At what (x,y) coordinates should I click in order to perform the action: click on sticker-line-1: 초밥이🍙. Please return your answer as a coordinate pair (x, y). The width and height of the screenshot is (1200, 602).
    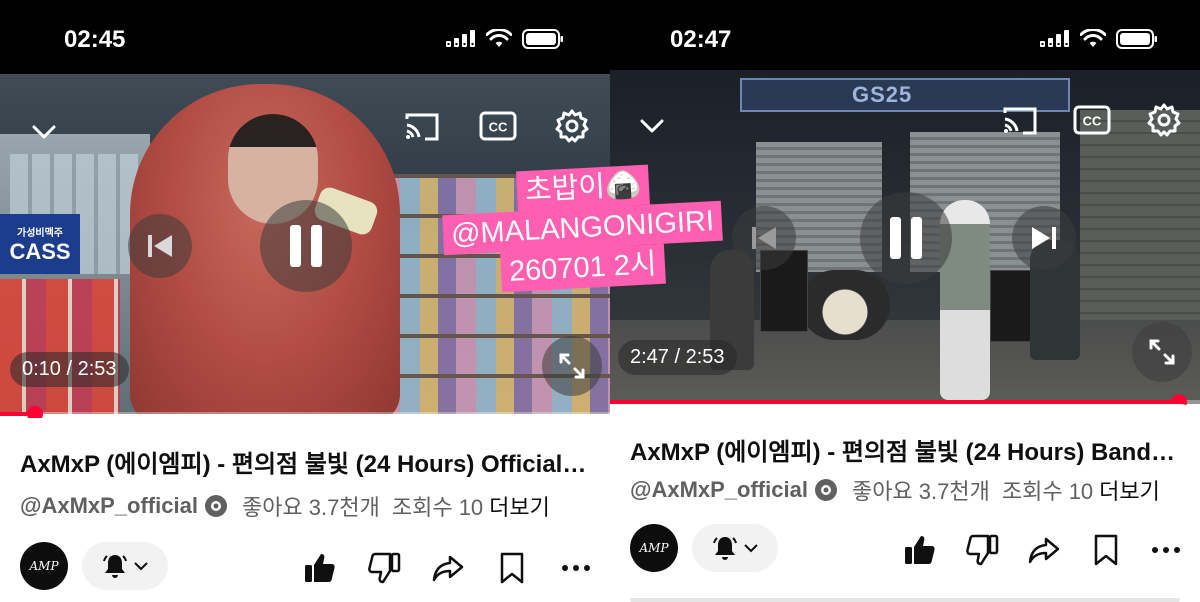
    Looking at the image, I should click on (583, 188).